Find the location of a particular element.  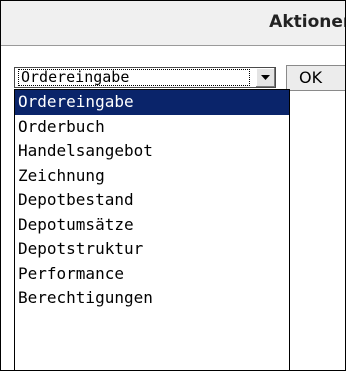

dropdown-option: Orderbuch is located at coordinates (152, 127).